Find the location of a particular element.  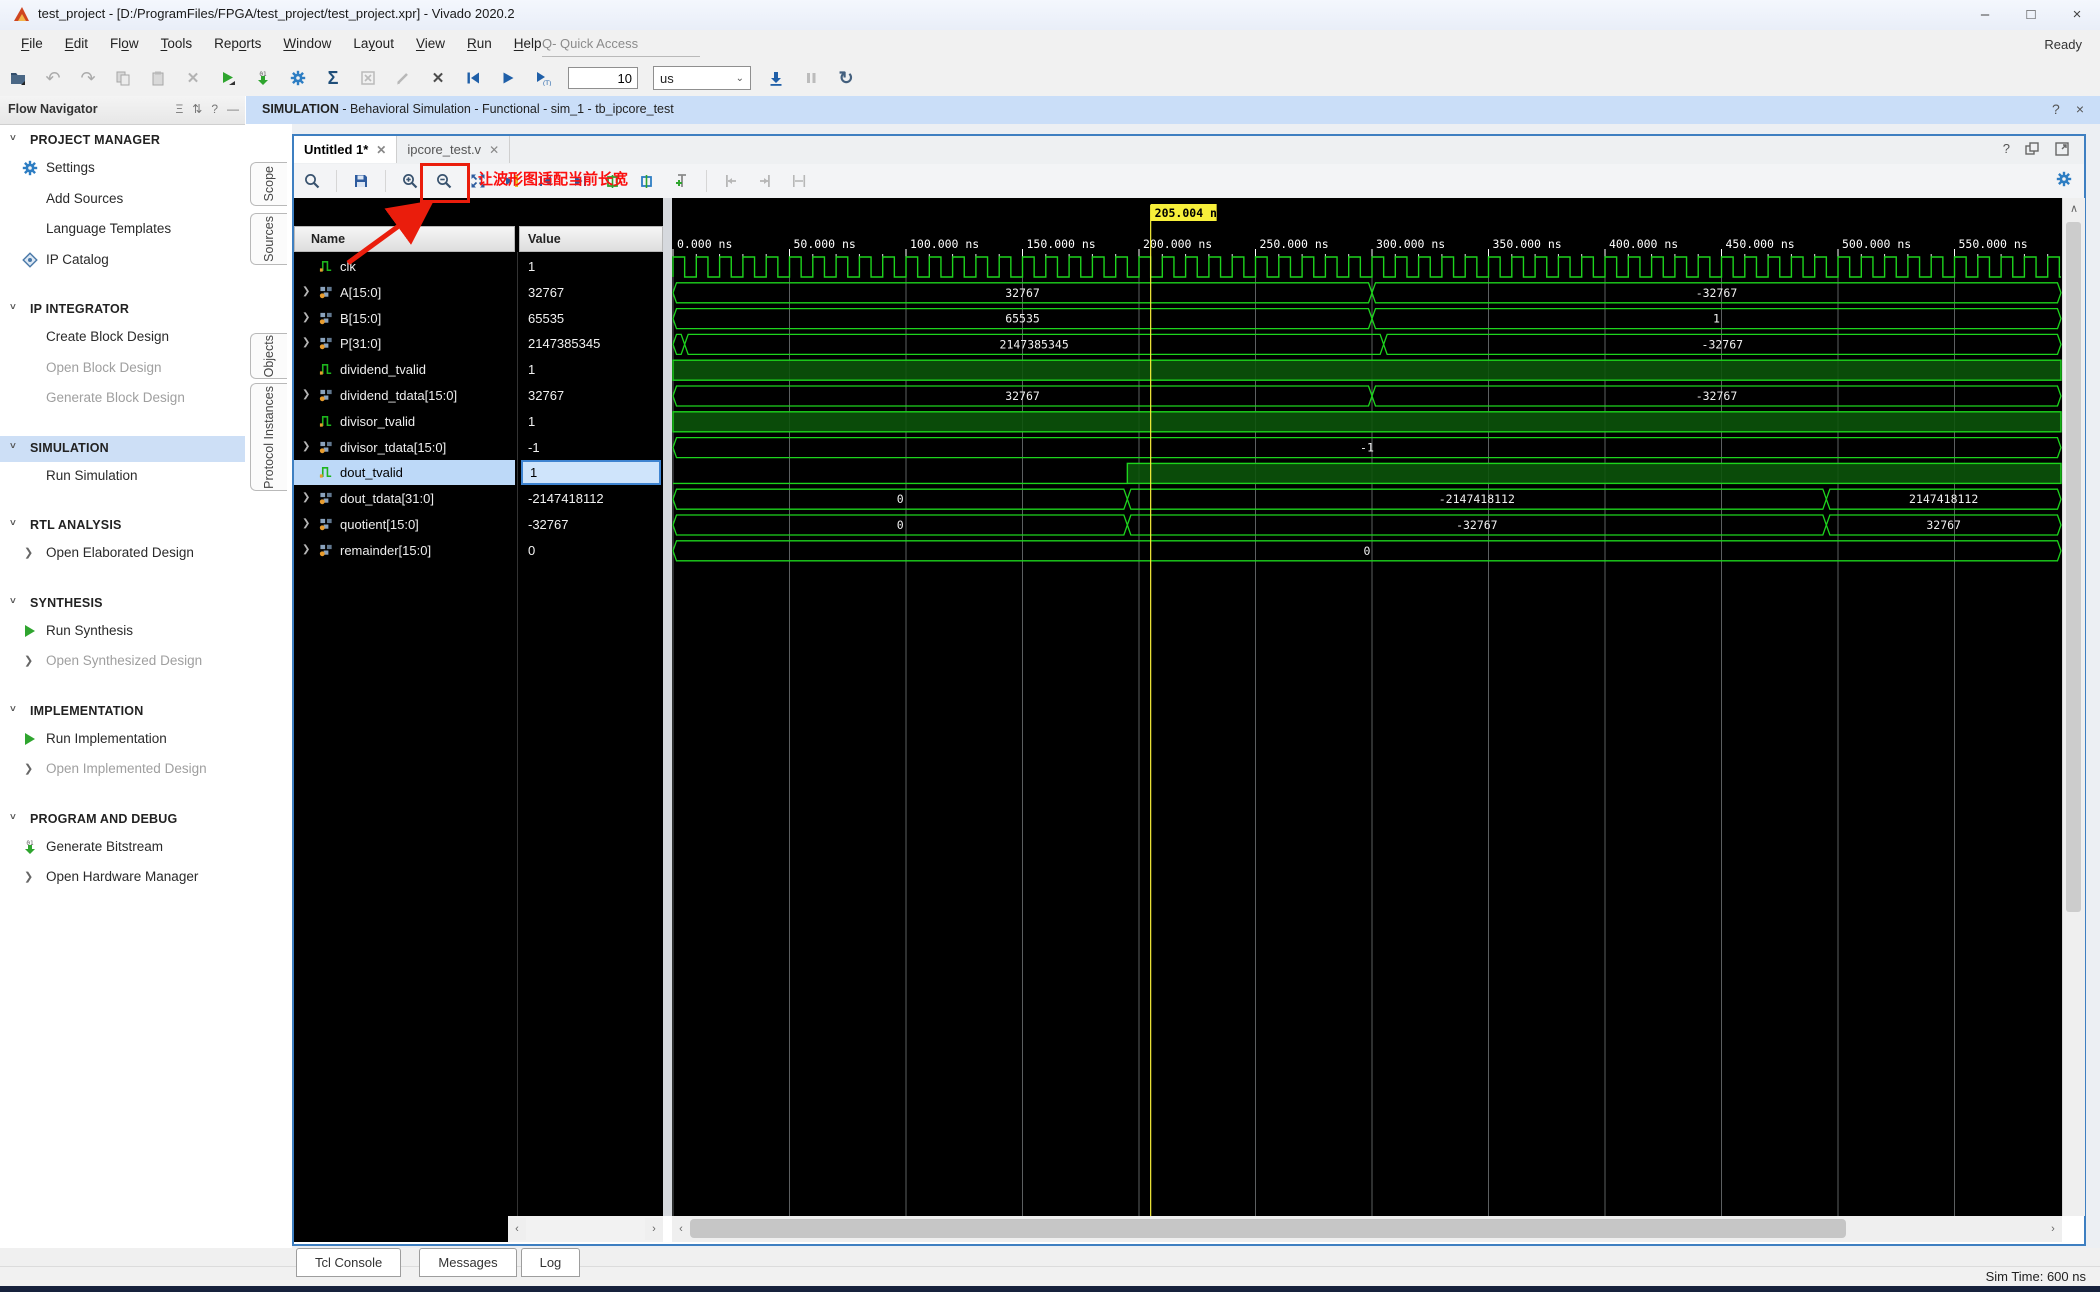

validate-icon is located at coordinates (368, 78).